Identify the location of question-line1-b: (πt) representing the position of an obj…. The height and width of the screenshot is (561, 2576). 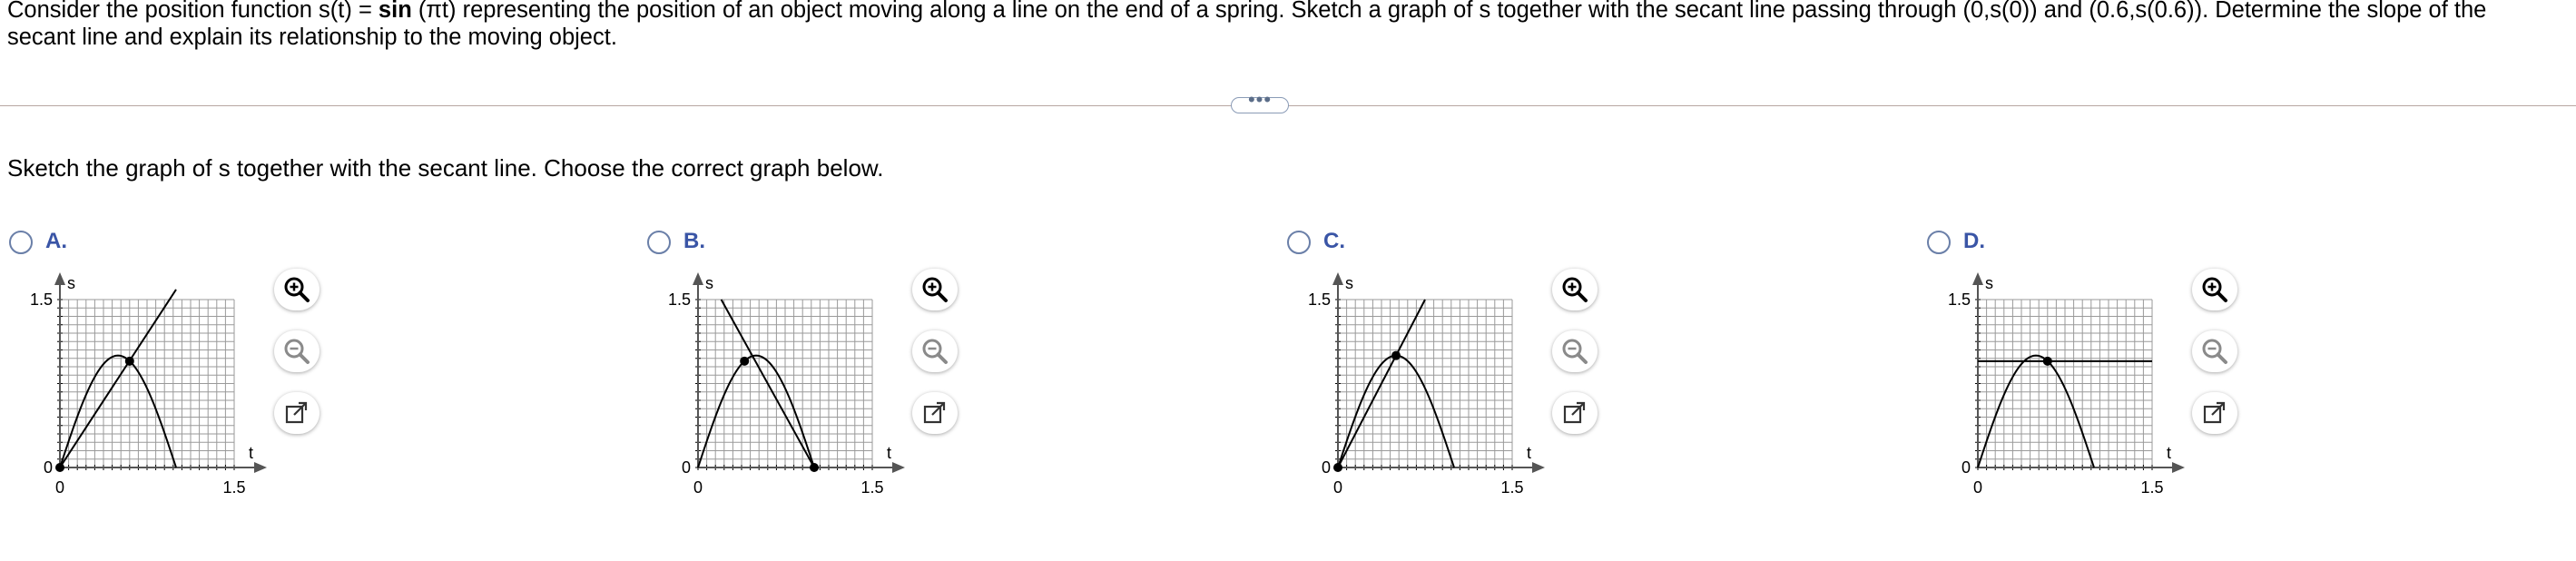
(1449, 11).